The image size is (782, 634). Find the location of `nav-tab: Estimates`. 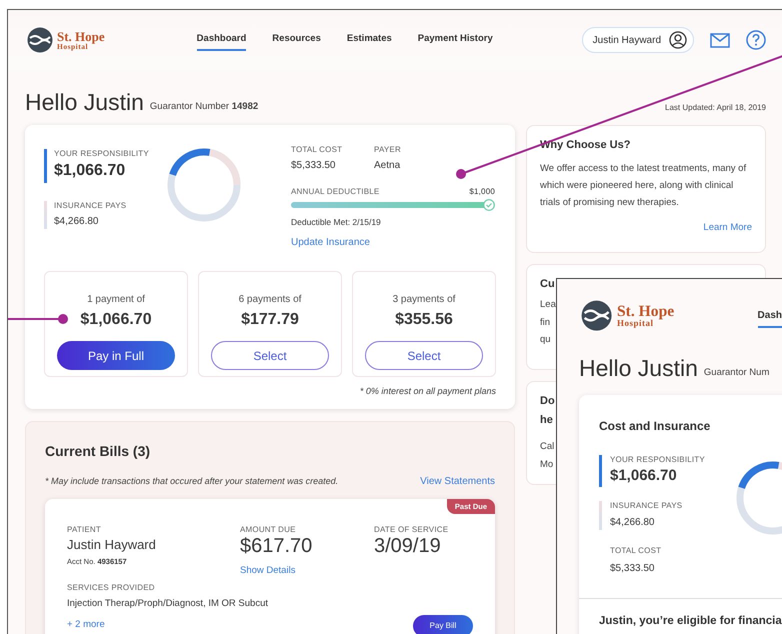

nav-tab: Estimates is located at coordinates (369, 40).